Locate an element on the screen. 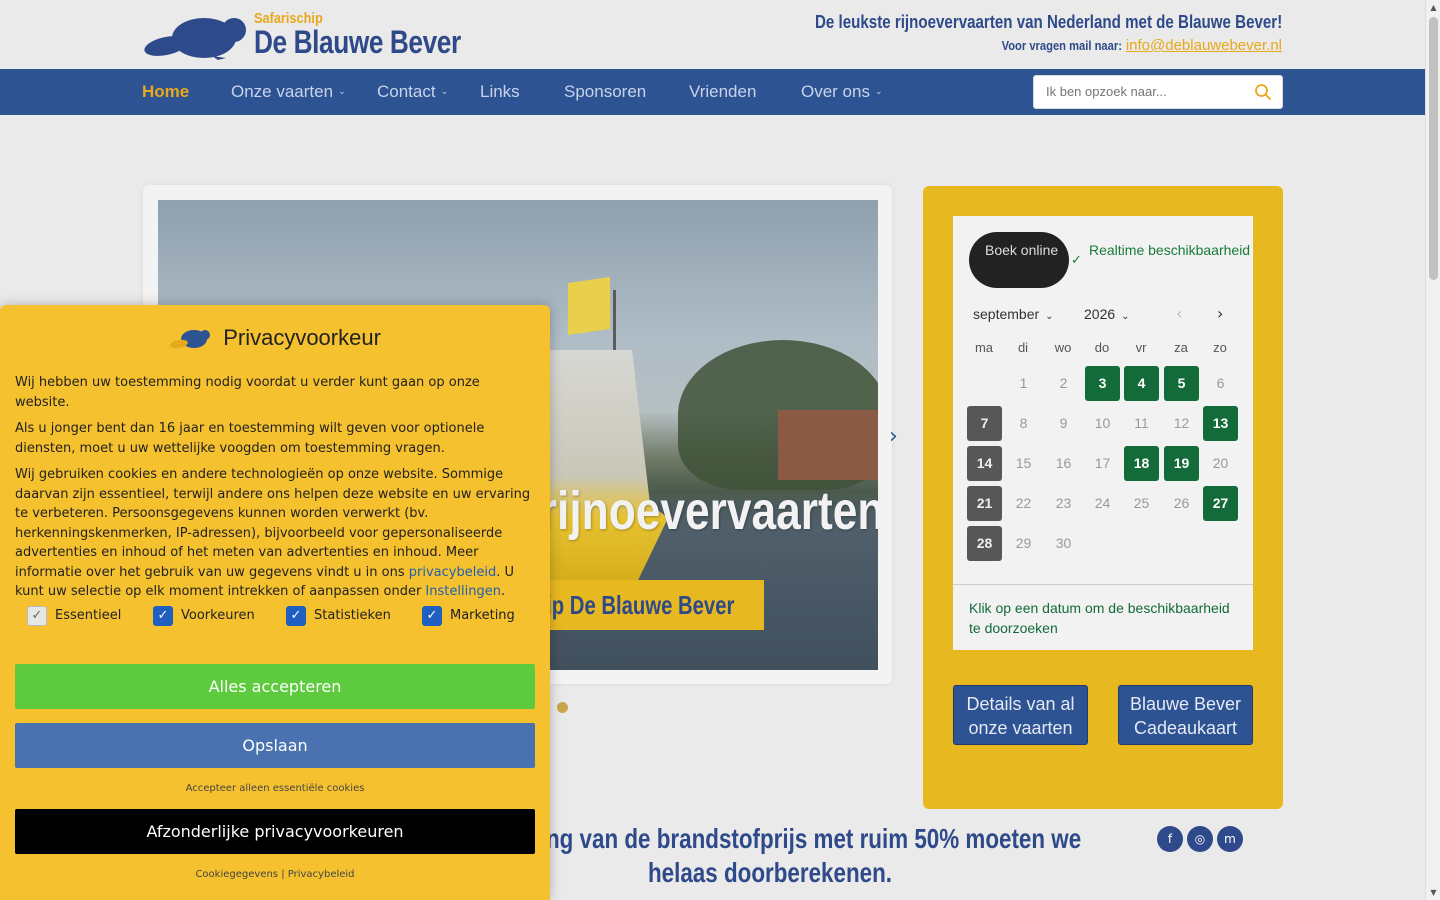 This screenshot has height=900, width=1440. checkbox-marketing: ✓ Marketing is located at coordinates (468, 616).